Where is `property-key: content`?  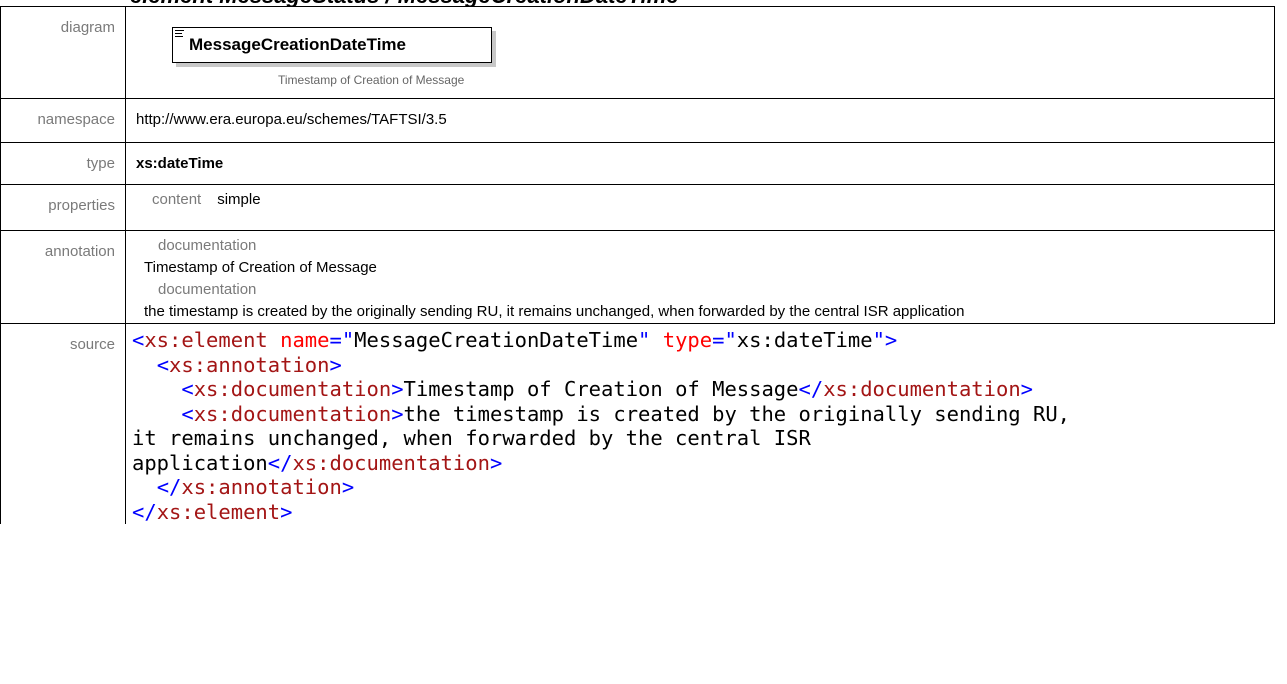 property-key: content is located at coordinates (177, 199).